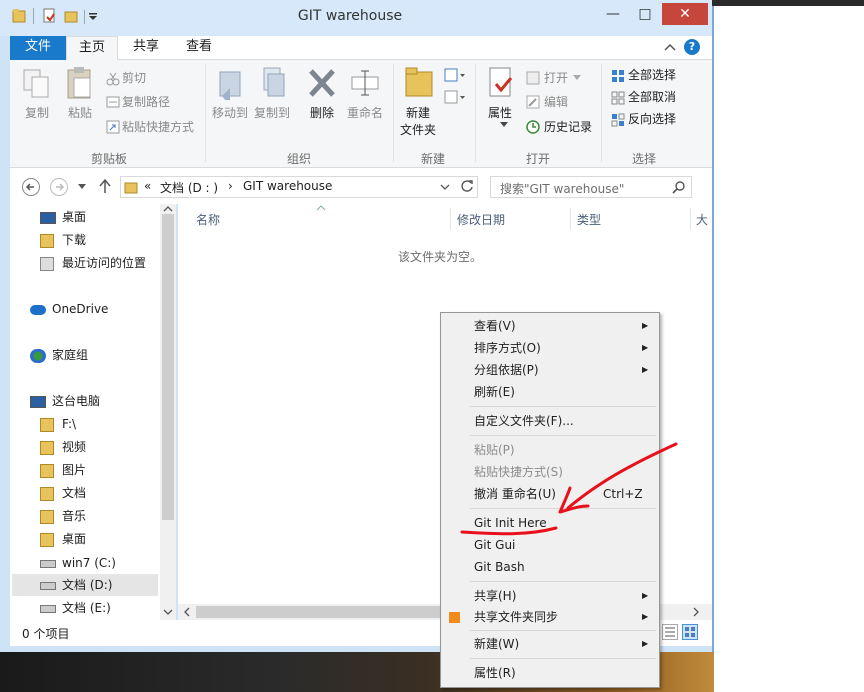 Image resolution: width=864 pixels, height=692 pixels. I want to click on nav-item-music: 音乐, so click(63, 516).